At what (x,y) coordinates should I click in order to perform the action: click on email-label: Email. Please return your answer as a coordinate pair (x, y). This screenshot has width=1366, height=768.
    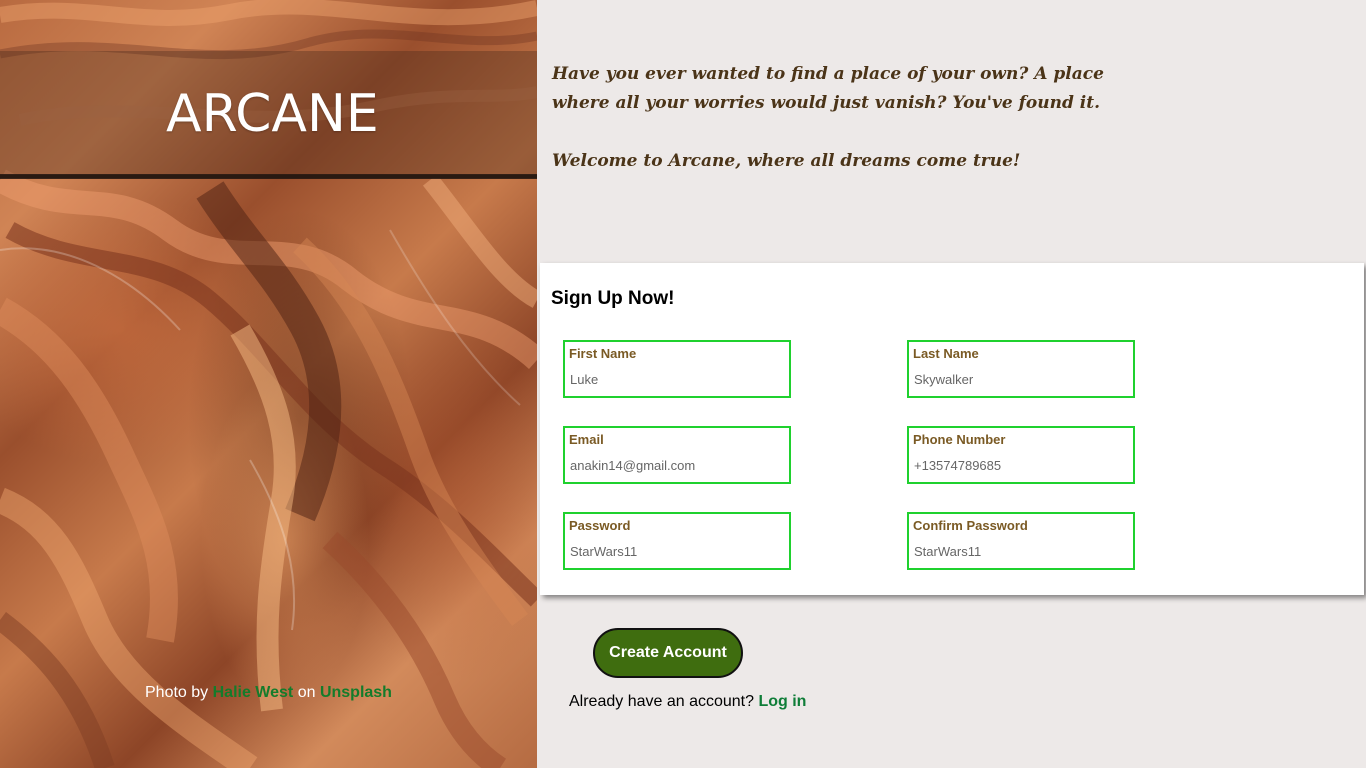
    Looking at the image, I should click on (586, 439).